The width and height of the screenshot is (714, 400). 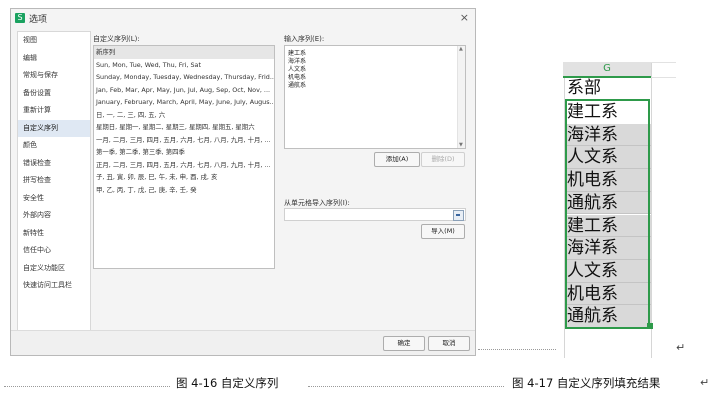 I want to click on sidebar-item-trust-center: 信任中心, so click(x=54, y=251).